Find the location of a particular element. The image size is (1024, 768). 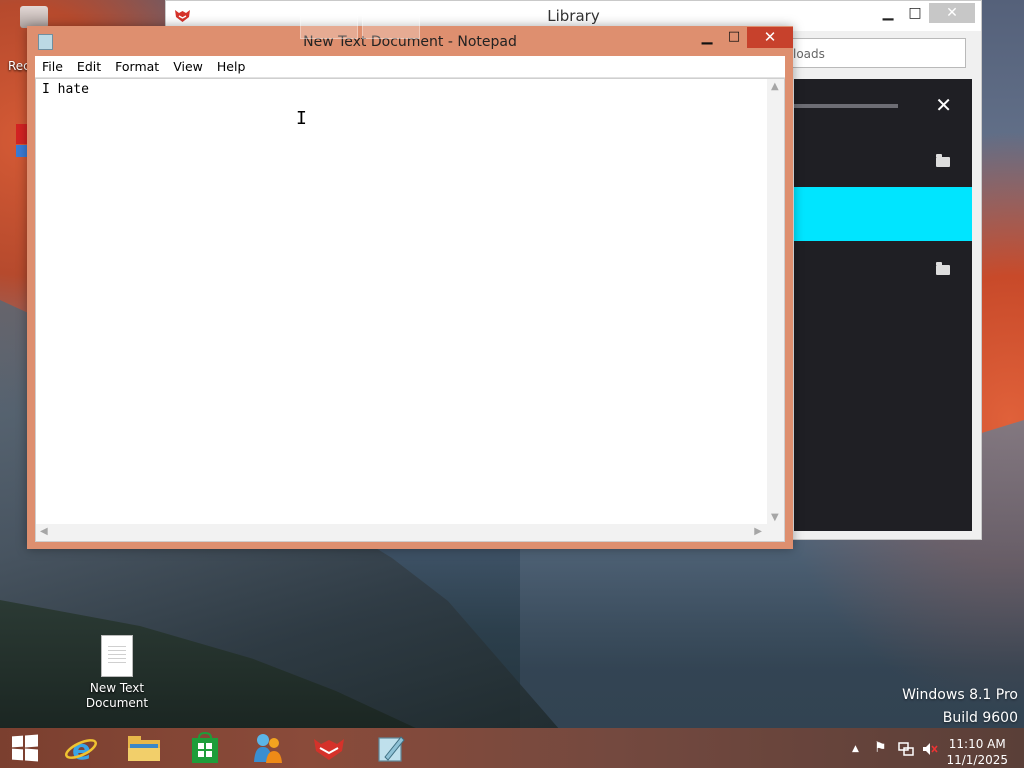

notepad-minimize-button: ▁ is located at coordinates (707, 38).